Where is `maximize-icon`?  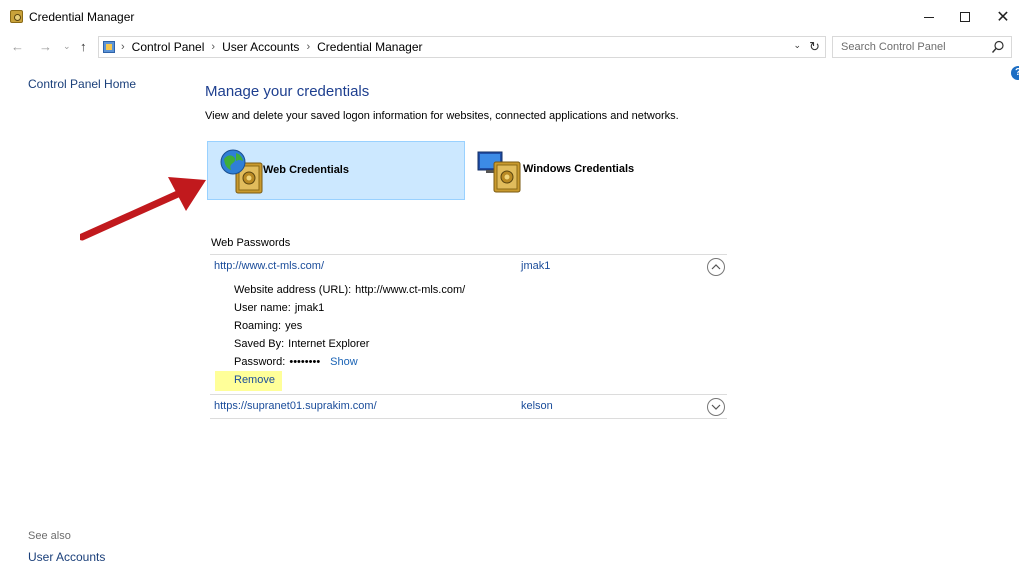 maximize-icon is located at coordinates (965, 17).